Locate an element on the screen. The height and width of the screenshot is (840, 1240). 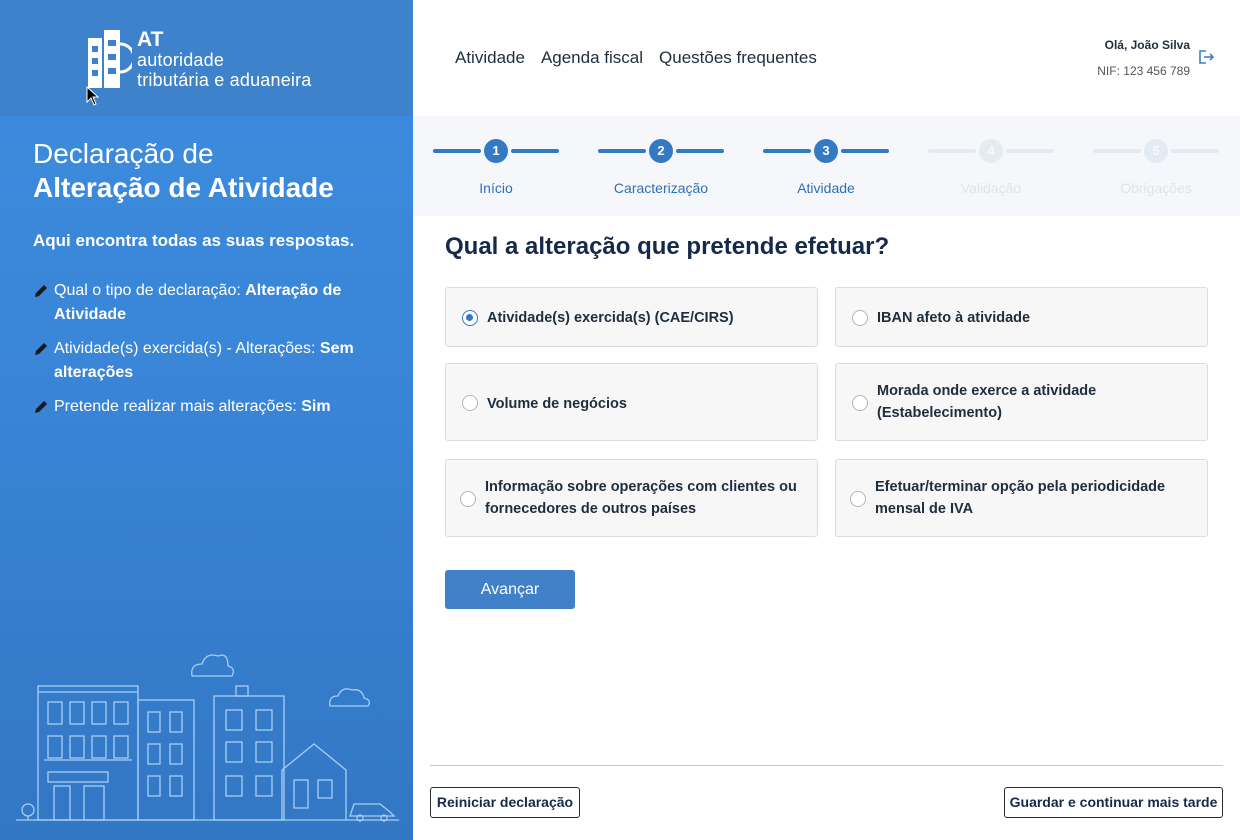
nav-item-atividade: Atividade is located at coordinates (490, 58).